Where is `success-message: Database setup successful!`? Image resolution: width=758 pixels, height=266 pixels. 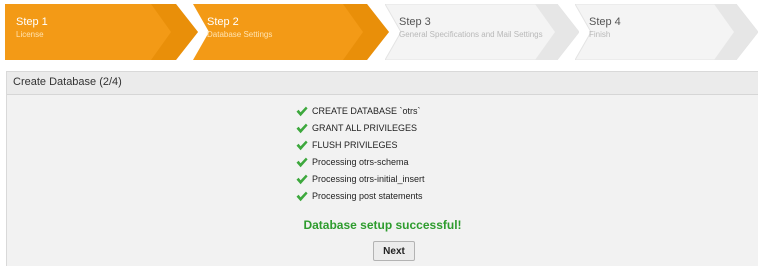
success-message: Database setup successful! is located at coordinates (382, 225).